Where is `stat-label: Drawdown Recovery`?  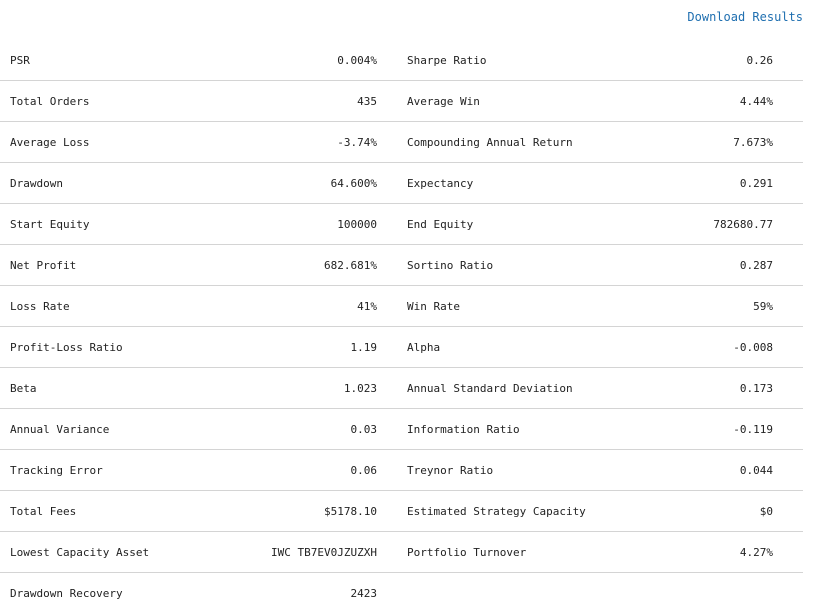 stat-label: Drawdown Recovery is located at coordinates (66, 593).